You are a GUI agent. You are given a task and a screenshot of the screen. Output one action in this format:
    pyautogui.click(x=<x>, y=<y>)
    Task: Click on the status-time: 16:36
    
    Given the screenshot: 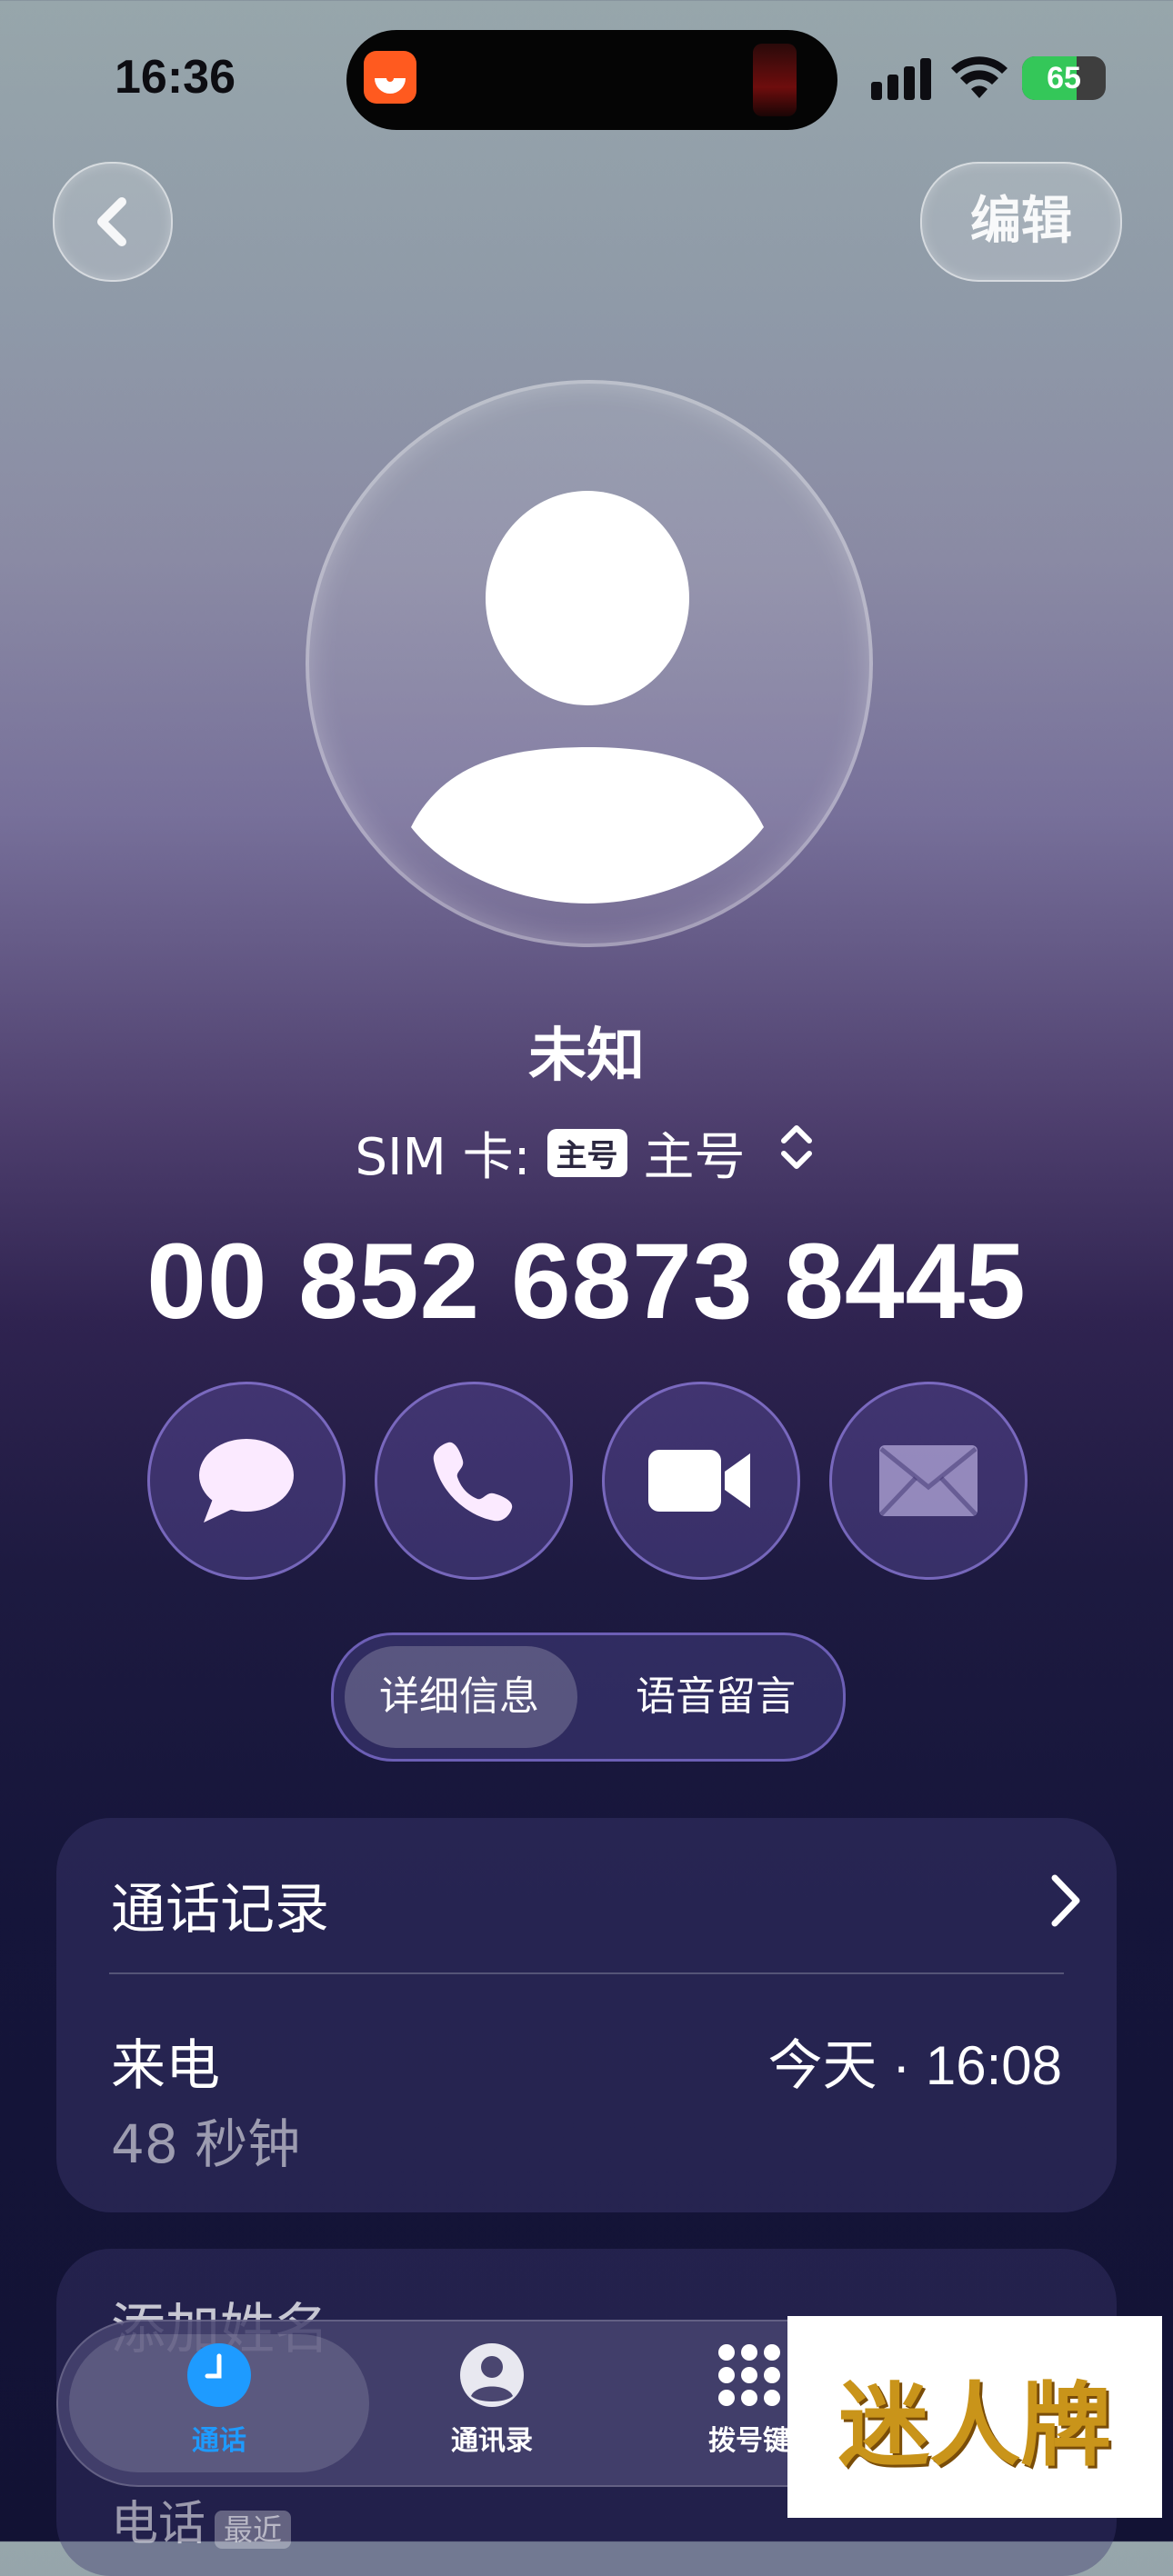 What is the action you would take?
    pyautogui.click(x=175, y=77)
    